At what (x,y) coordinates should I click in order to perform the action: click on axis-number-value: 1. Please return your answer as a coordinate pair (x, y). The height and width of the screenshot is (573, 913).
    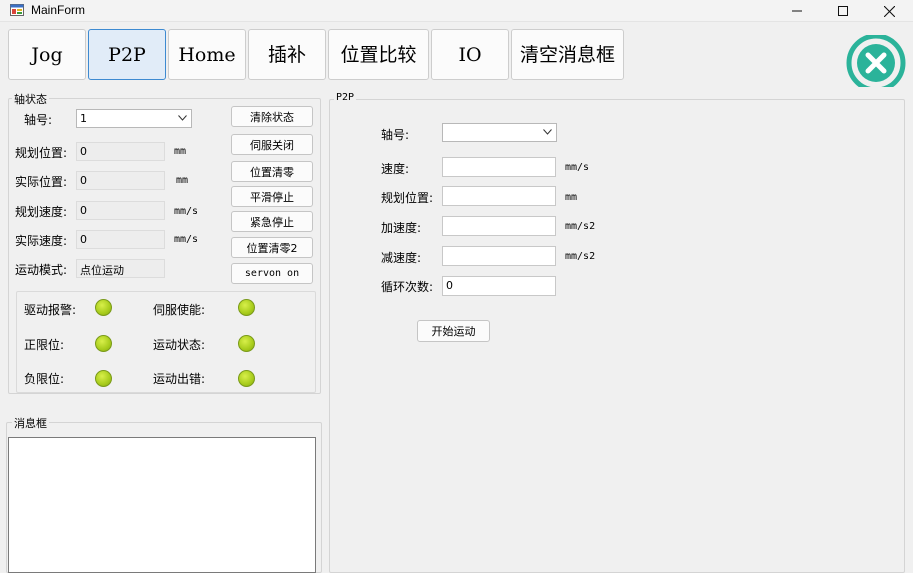
    Looking at the image, I should click on (83, 118).